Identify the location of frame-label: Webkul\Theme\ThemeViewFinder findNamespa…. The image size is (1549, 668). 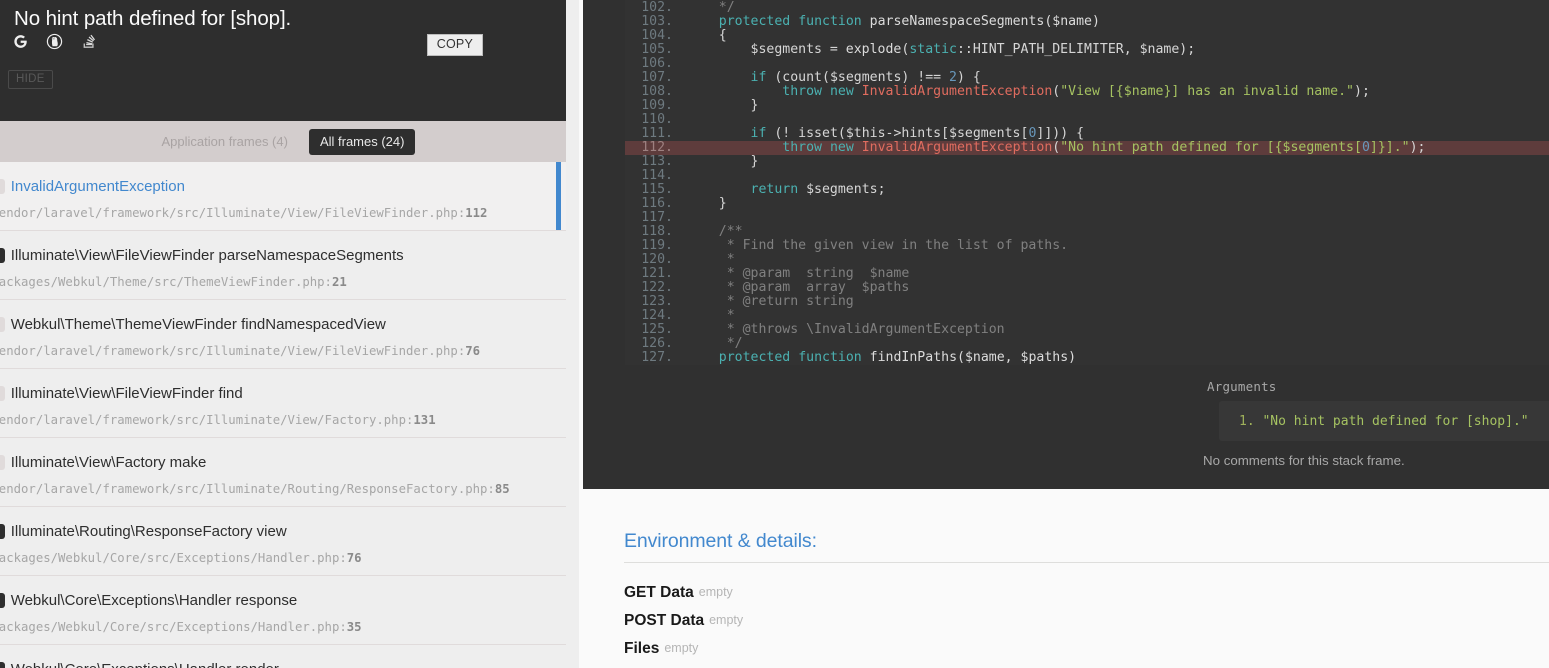
(198, 324).